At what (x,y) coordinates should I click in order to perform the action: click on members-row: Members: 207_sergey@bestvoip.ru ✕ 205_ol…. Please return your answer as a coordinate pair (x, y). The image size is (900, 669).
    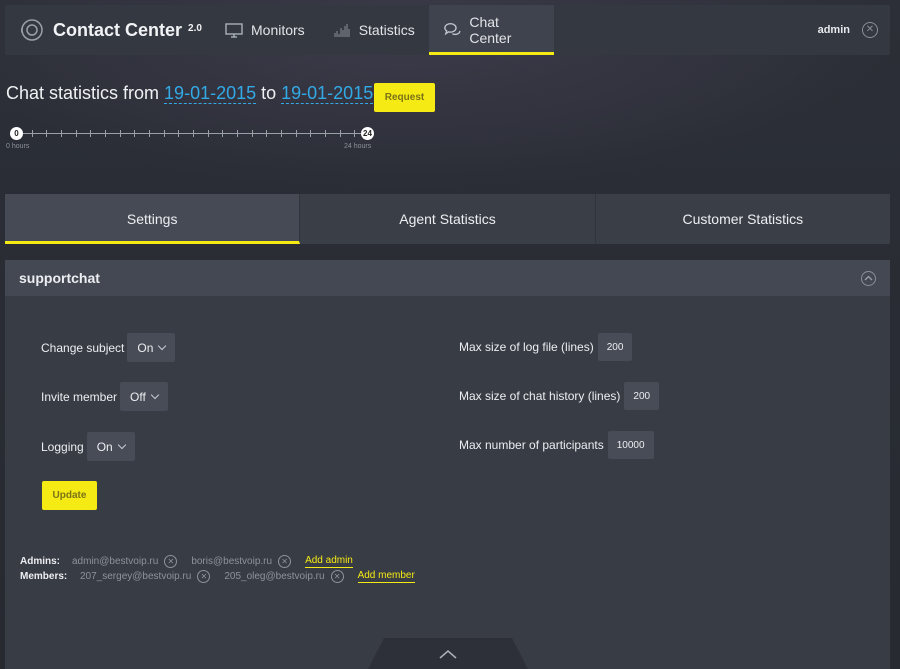
    Looking at the image, I should click on (217, 576).